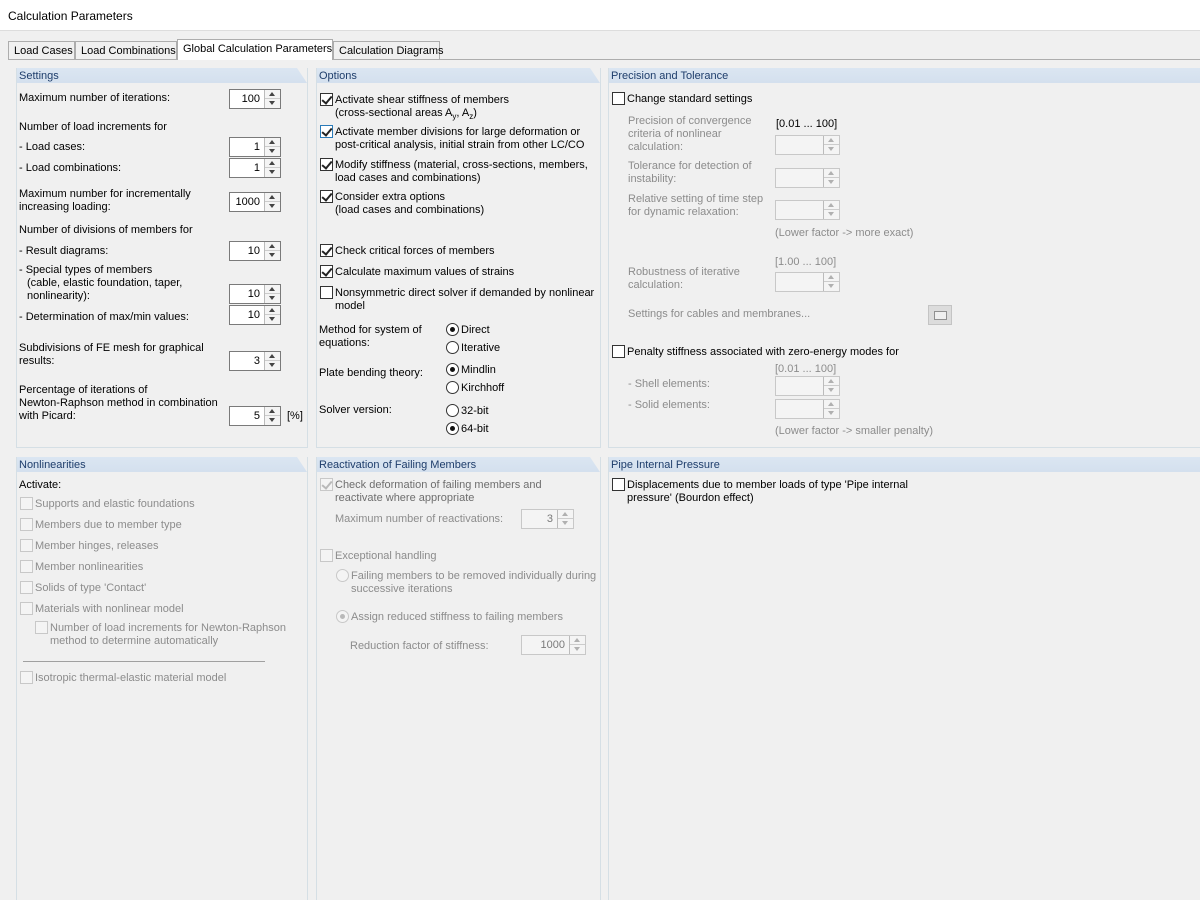 The width and height of the screenshot is (1200, 900). I want to click on tab-calculation-diagrams: Calculation Diagrams, so click(388, 50).